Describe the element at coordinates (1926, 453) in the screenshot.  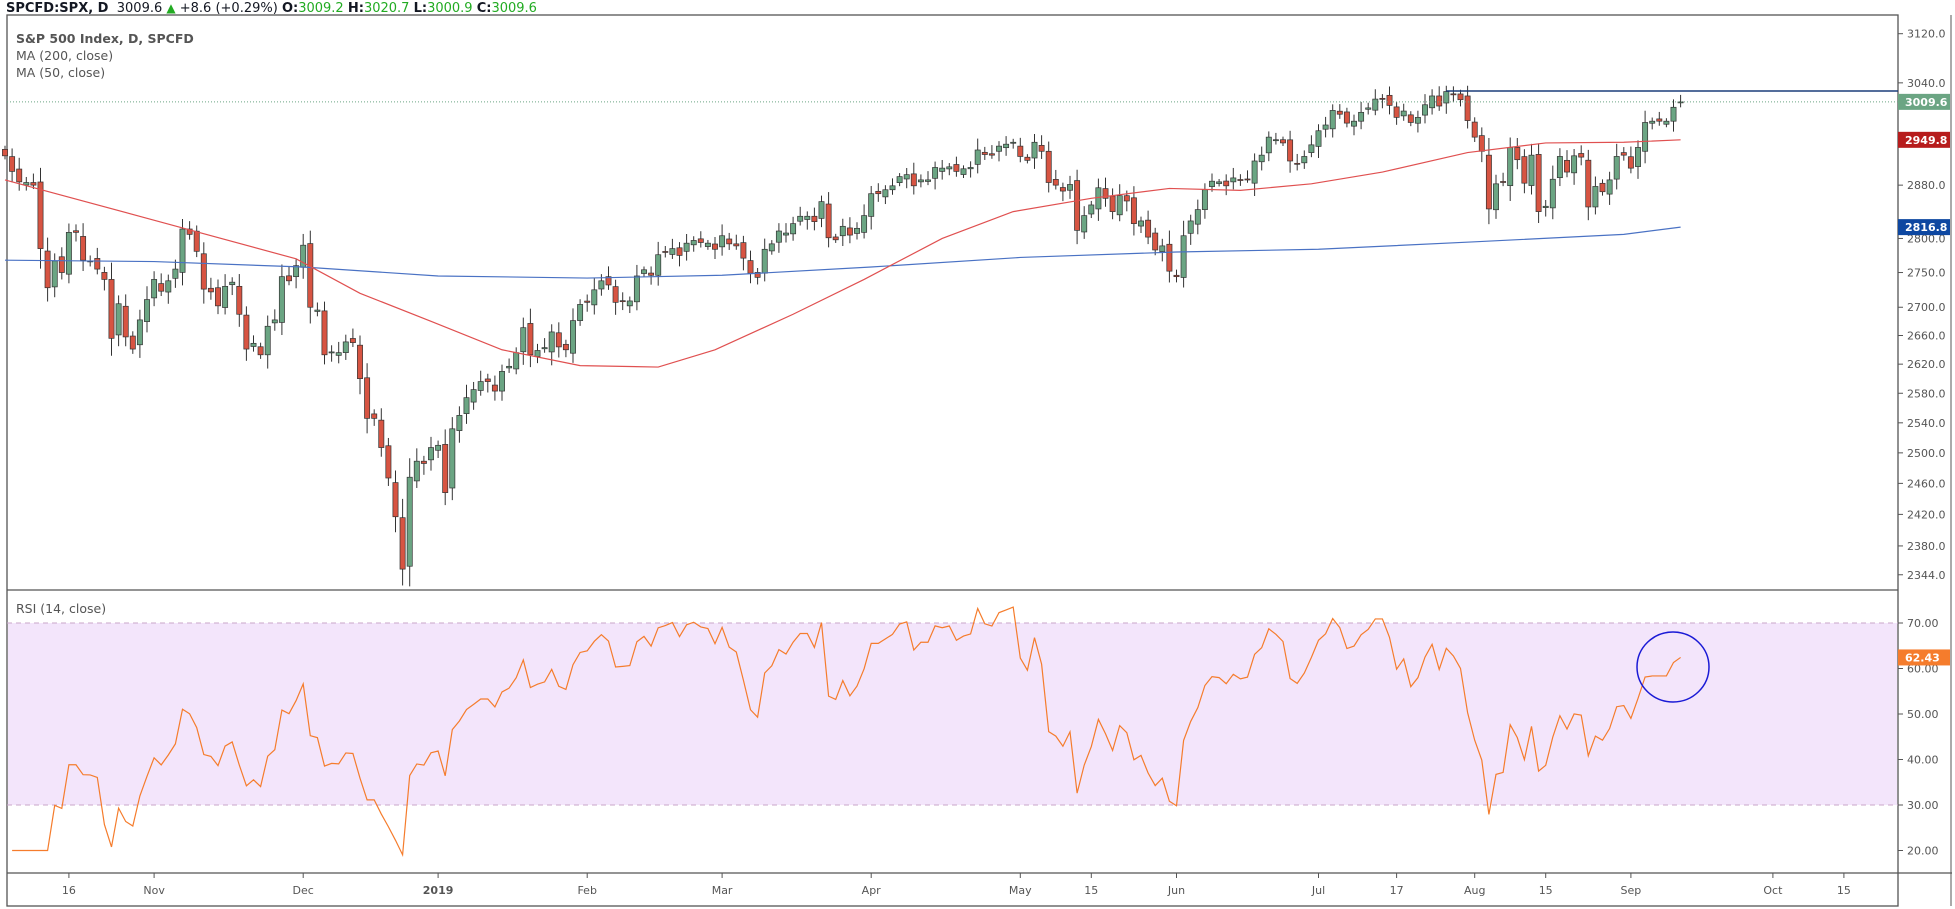
I see `price-tick-label: 2500.0` at that location.